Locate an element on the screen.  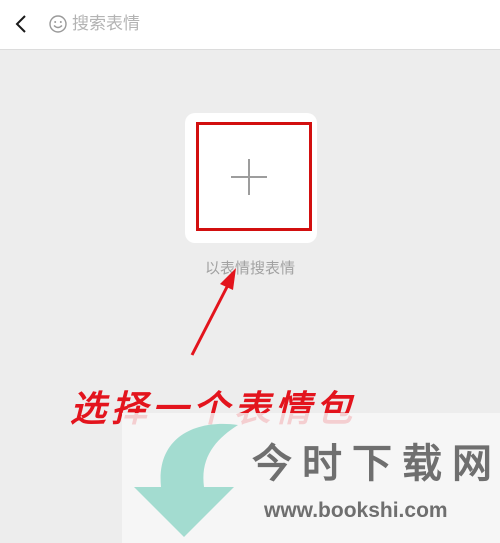
chevron-left-icon is located at coordinates (20, 24).